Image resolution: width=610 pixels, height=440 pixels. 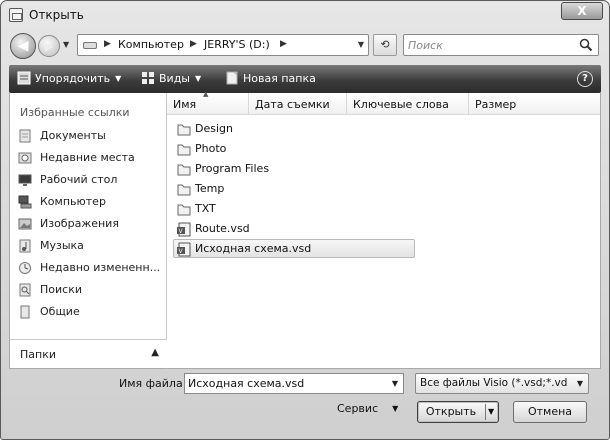 What do you see at coordinates (408, 104) in the screenshot?
I see `column-header-keywords: Ключевые слова` at bounding box center [408, 104].